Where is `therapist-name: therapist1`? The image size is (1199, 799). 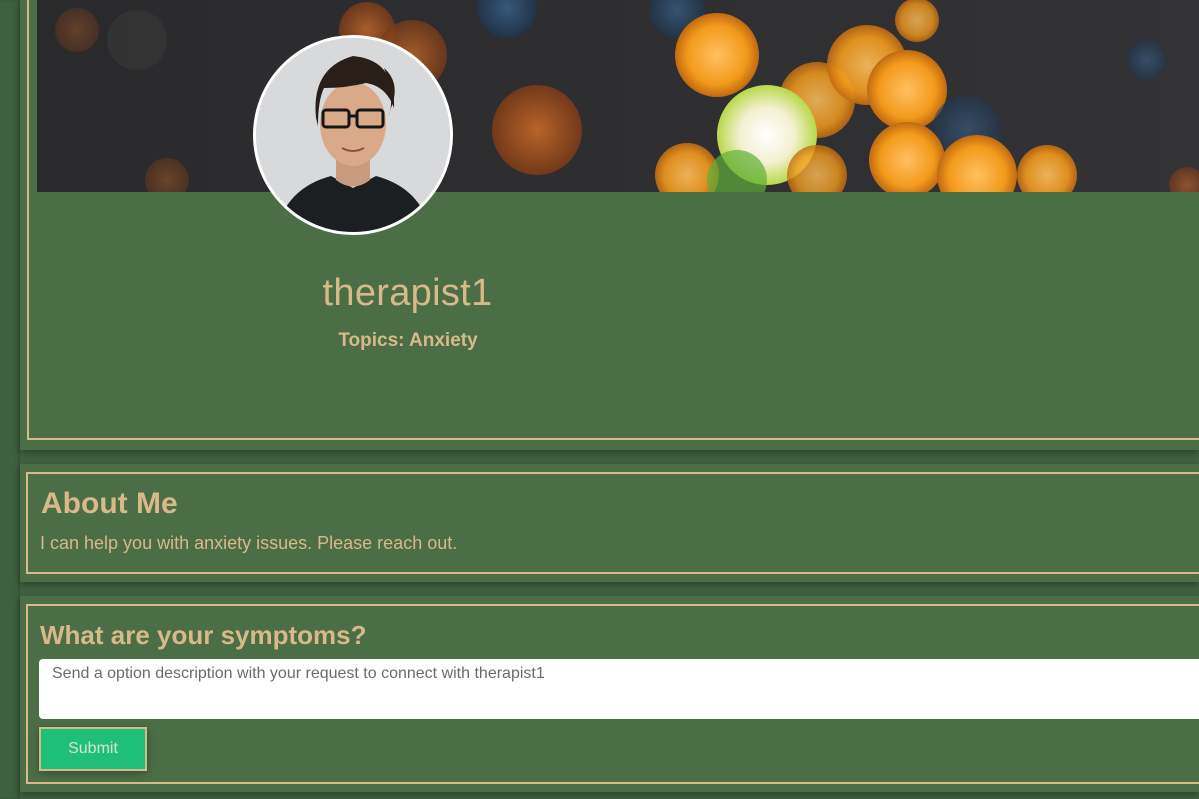
therapist-name: therapist1 is located at coordinates (407, 293).